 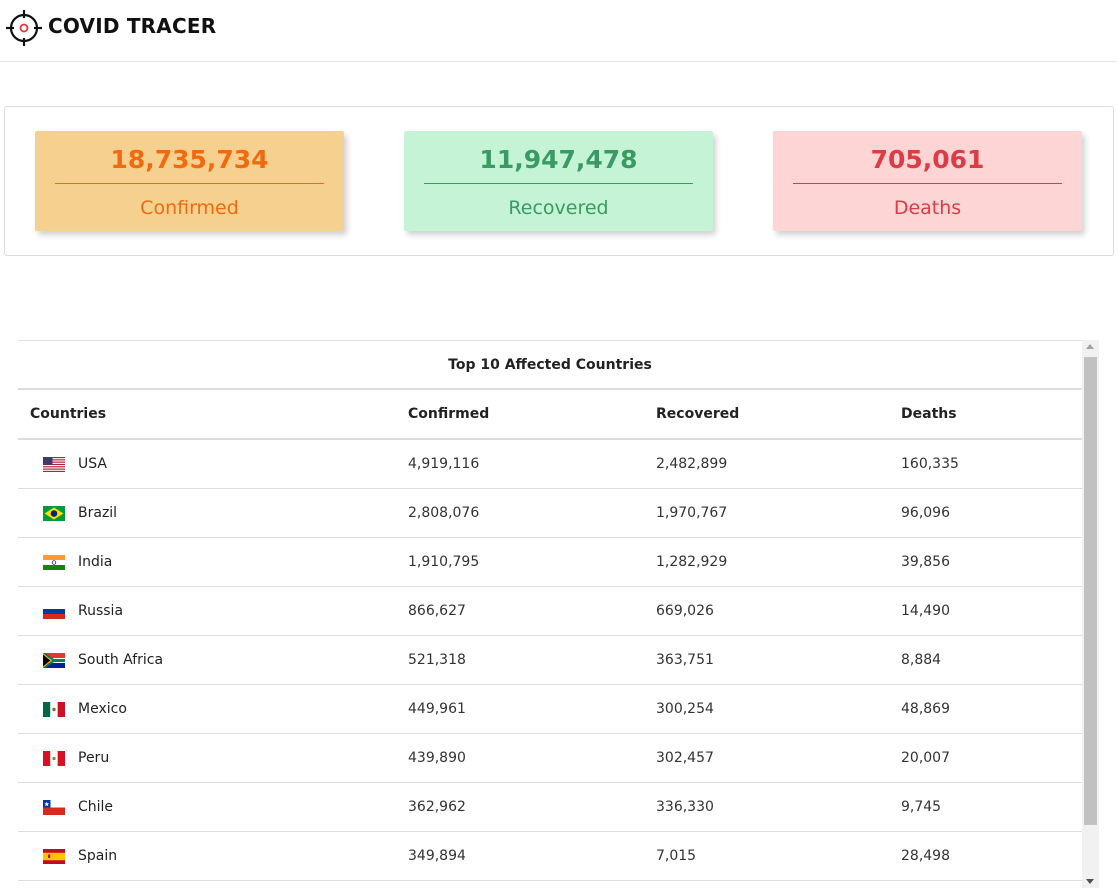 I want to click on table-header-row: Countries Confirmed Recovered Deaths, so click(x=550, y=415).